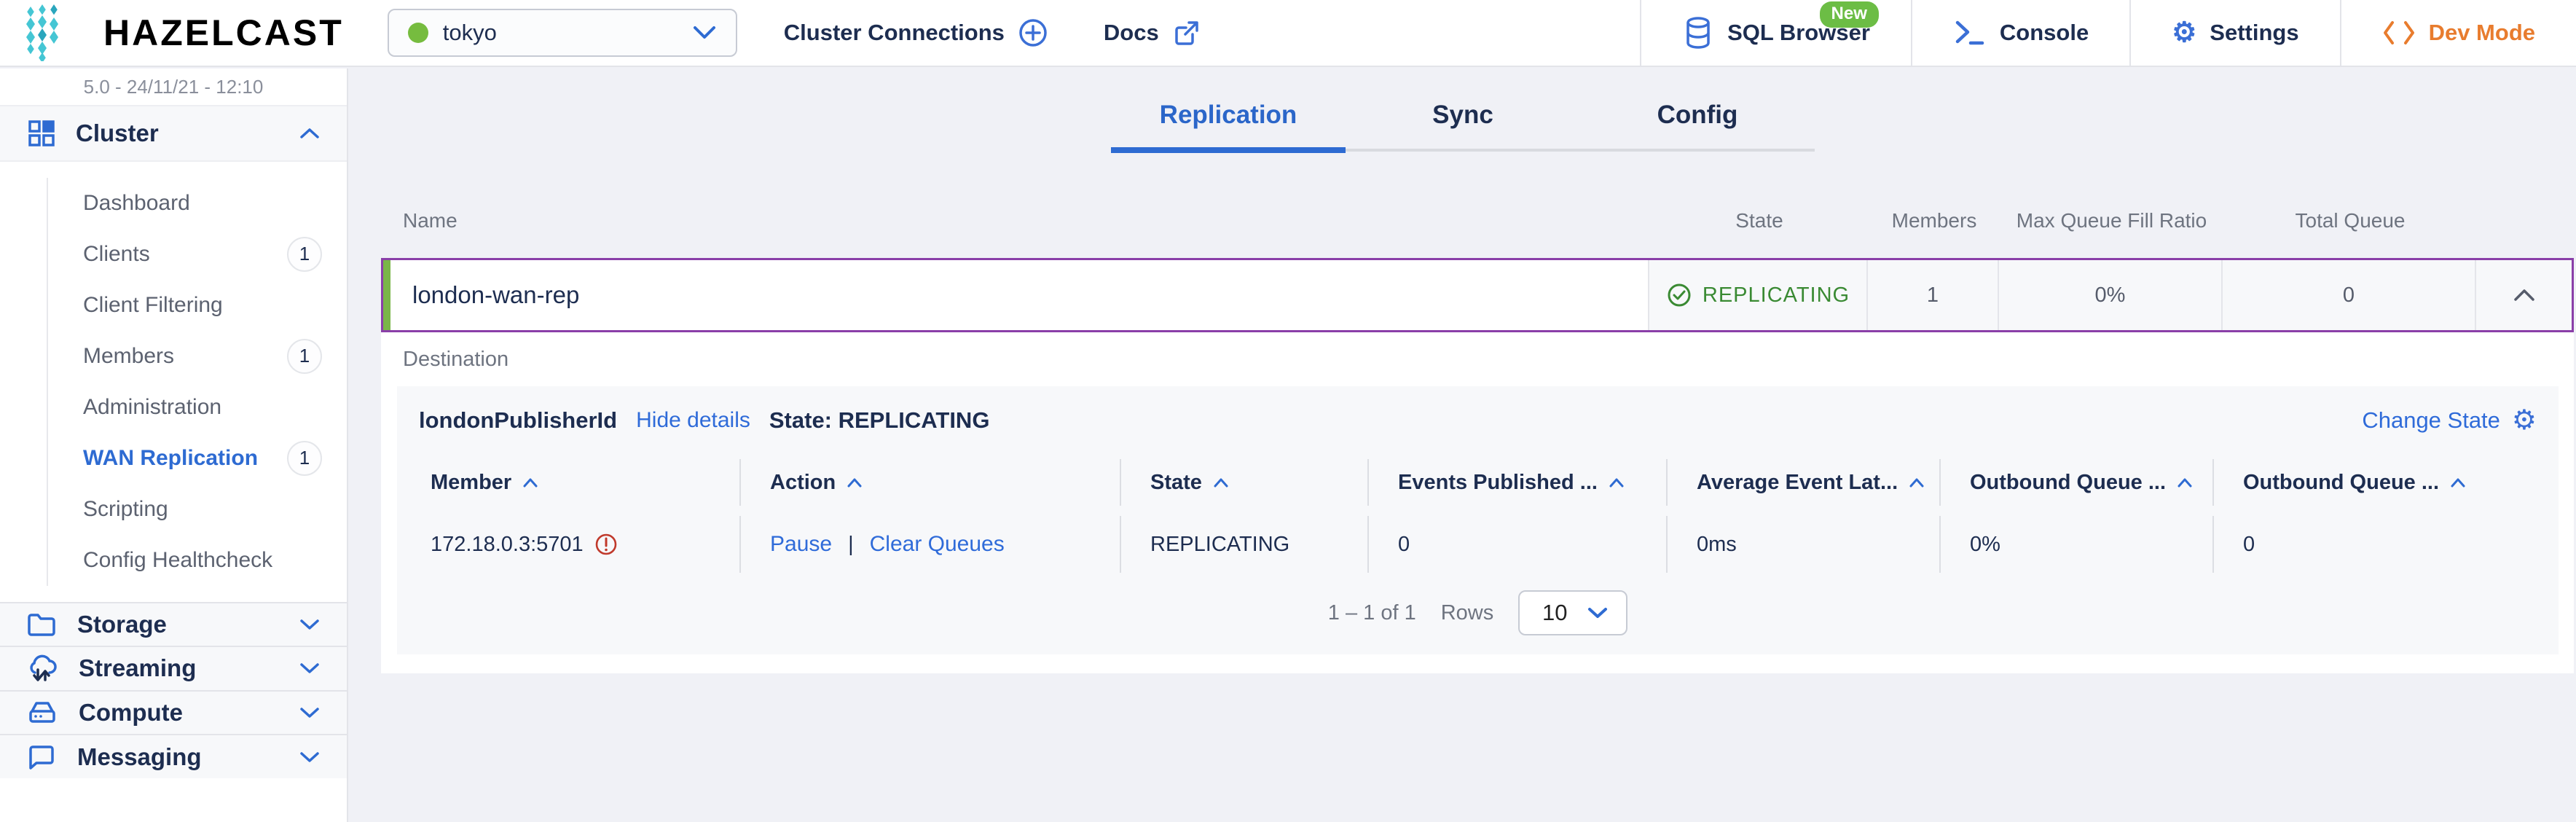 The width and height of the screenshot is (2576, 822). I want to click on sidebar-item-dashboard: Dashboard, so click(197, 204).